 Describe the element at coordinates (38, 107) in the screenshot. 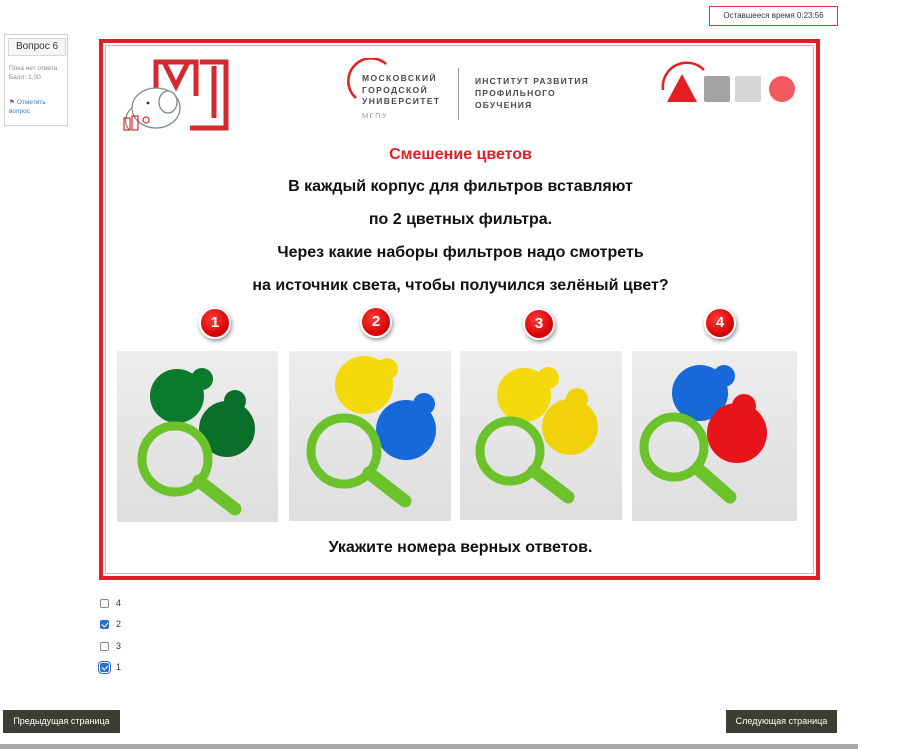

I see `flag-question-link: ⚑ Отметить вопрос` at that location.